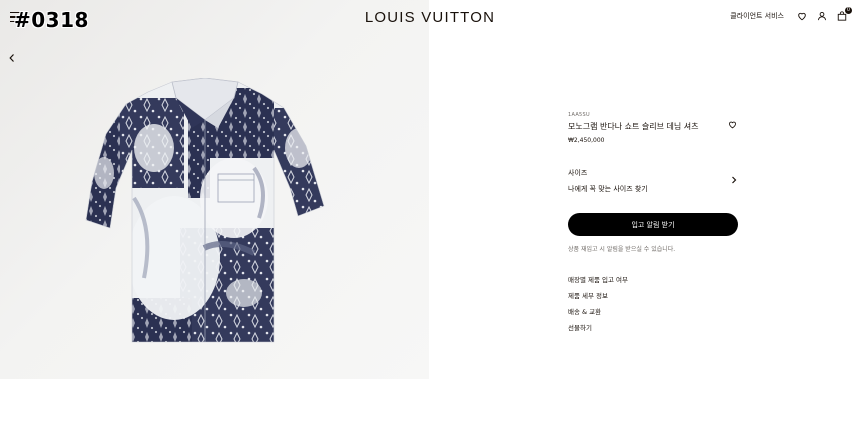 The height and width of the screenshot is (426, 860). Describe the element at coordinates (578, 173) in the screenshot. I see `size-label: 사이즈` at that location.